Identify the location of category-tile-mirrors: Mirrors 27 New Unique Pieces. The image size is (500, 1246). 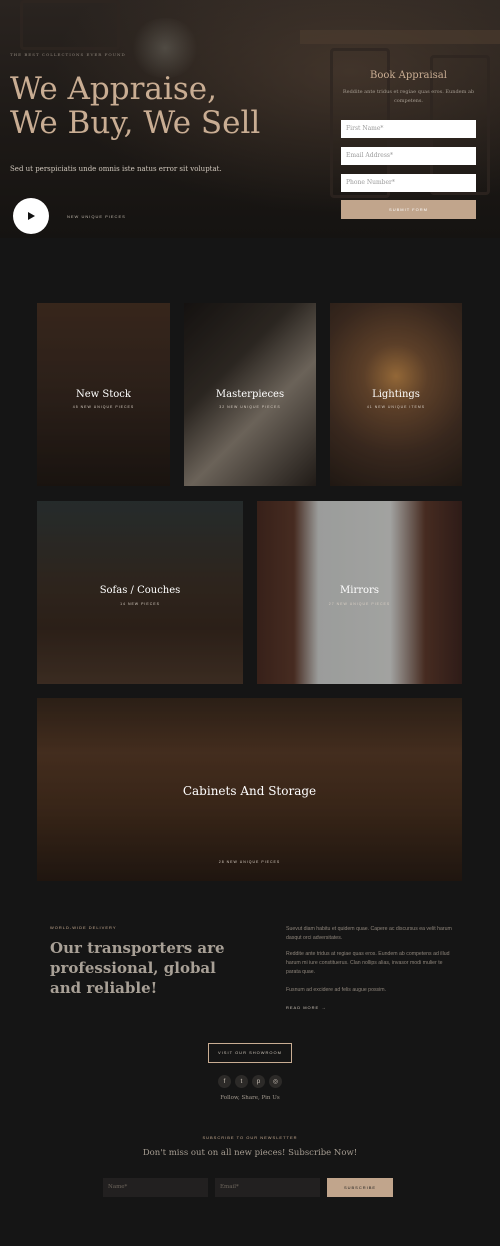
(359, 592).